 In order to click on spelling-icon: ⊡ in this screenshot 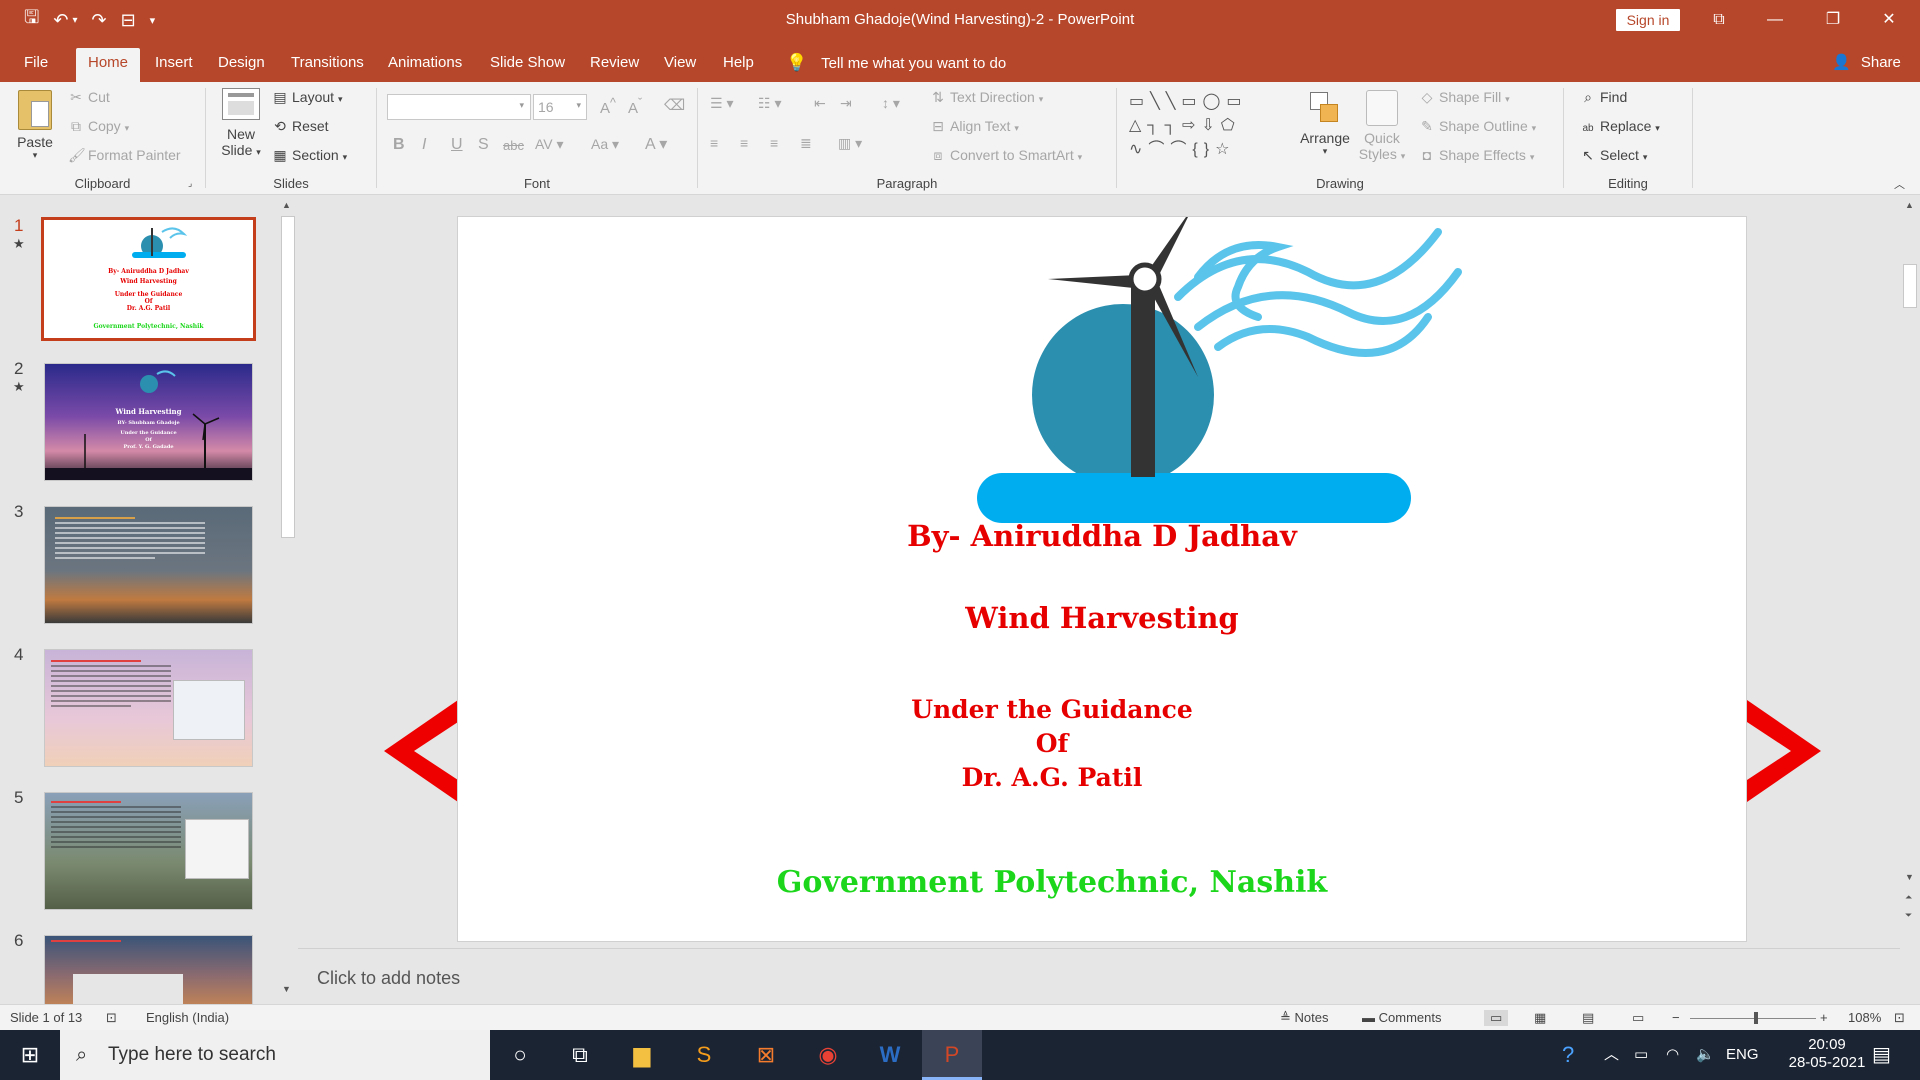, I will do `click(111, 1018)`.